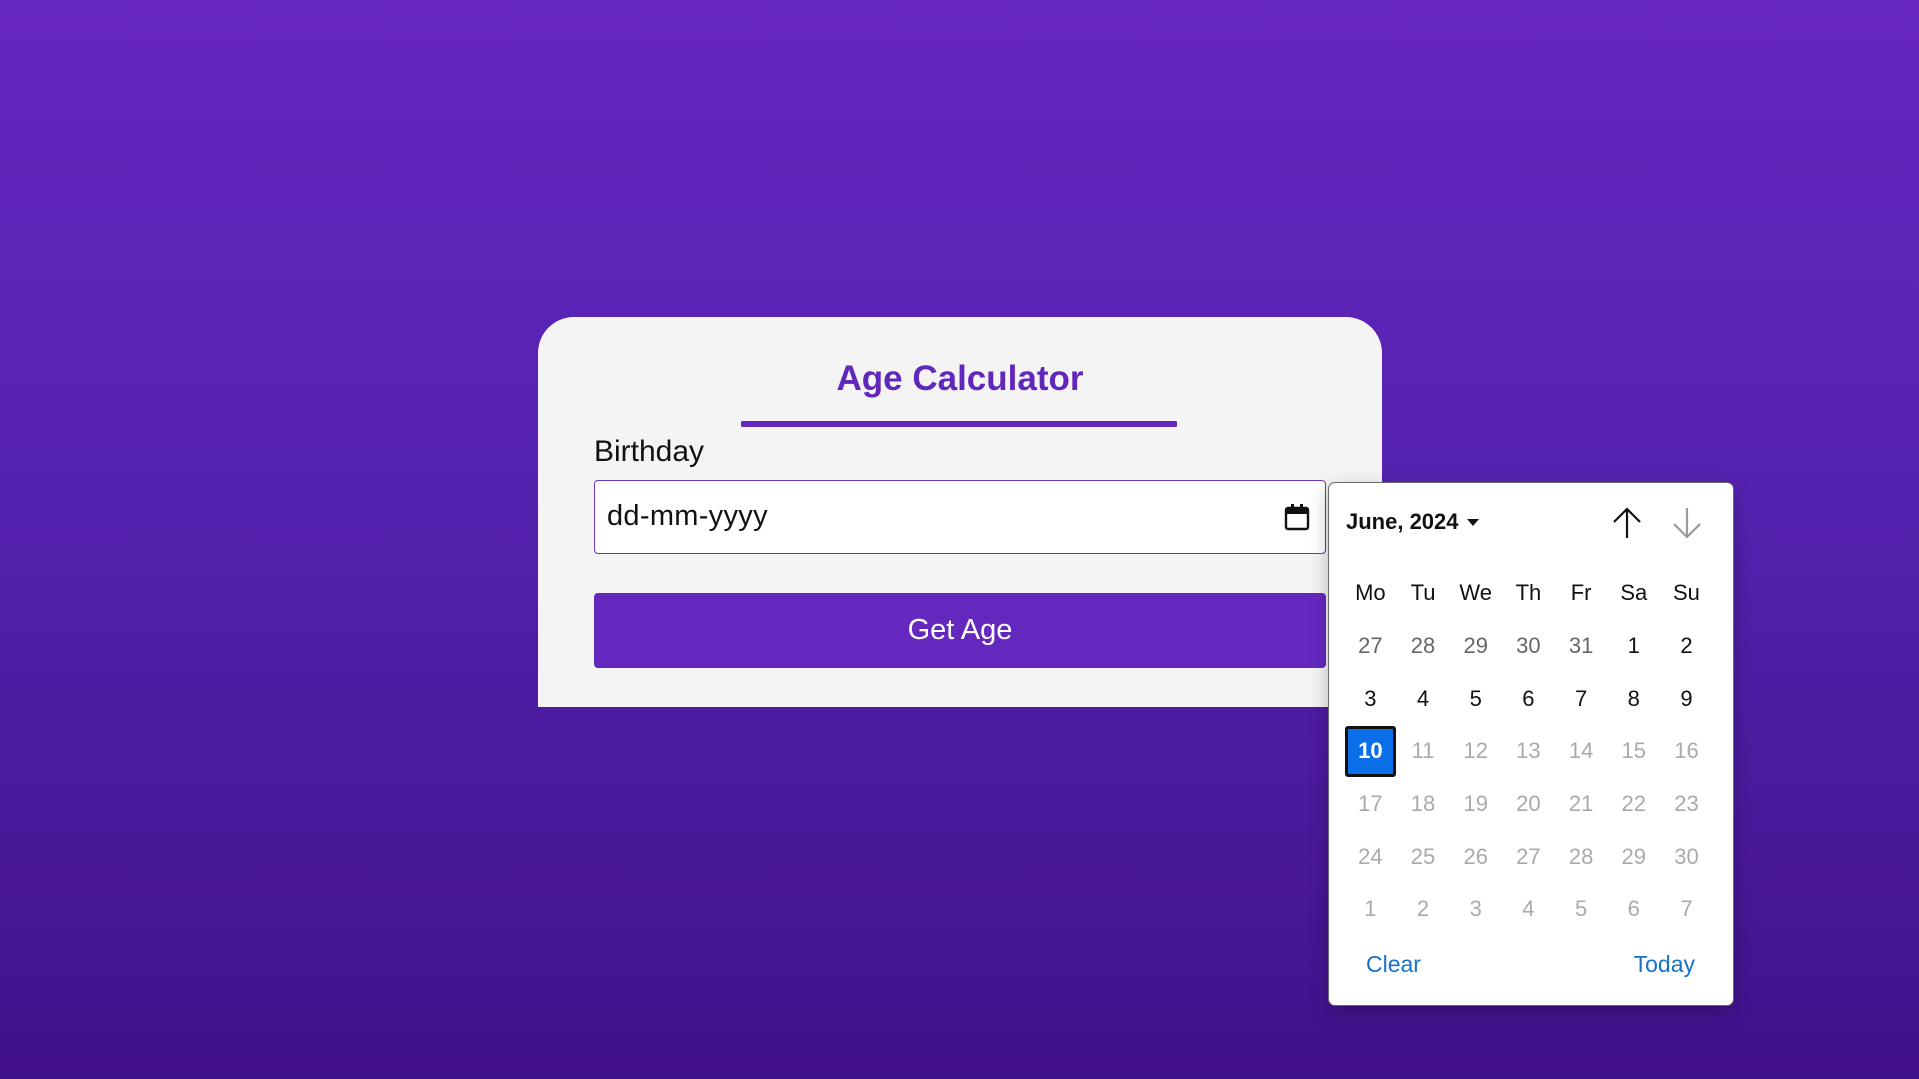 This screenshot has height=1079, width=1919. Describe the element at coordinates (1664, 964) in the screenshot. I see `today-button: Today` at that location.